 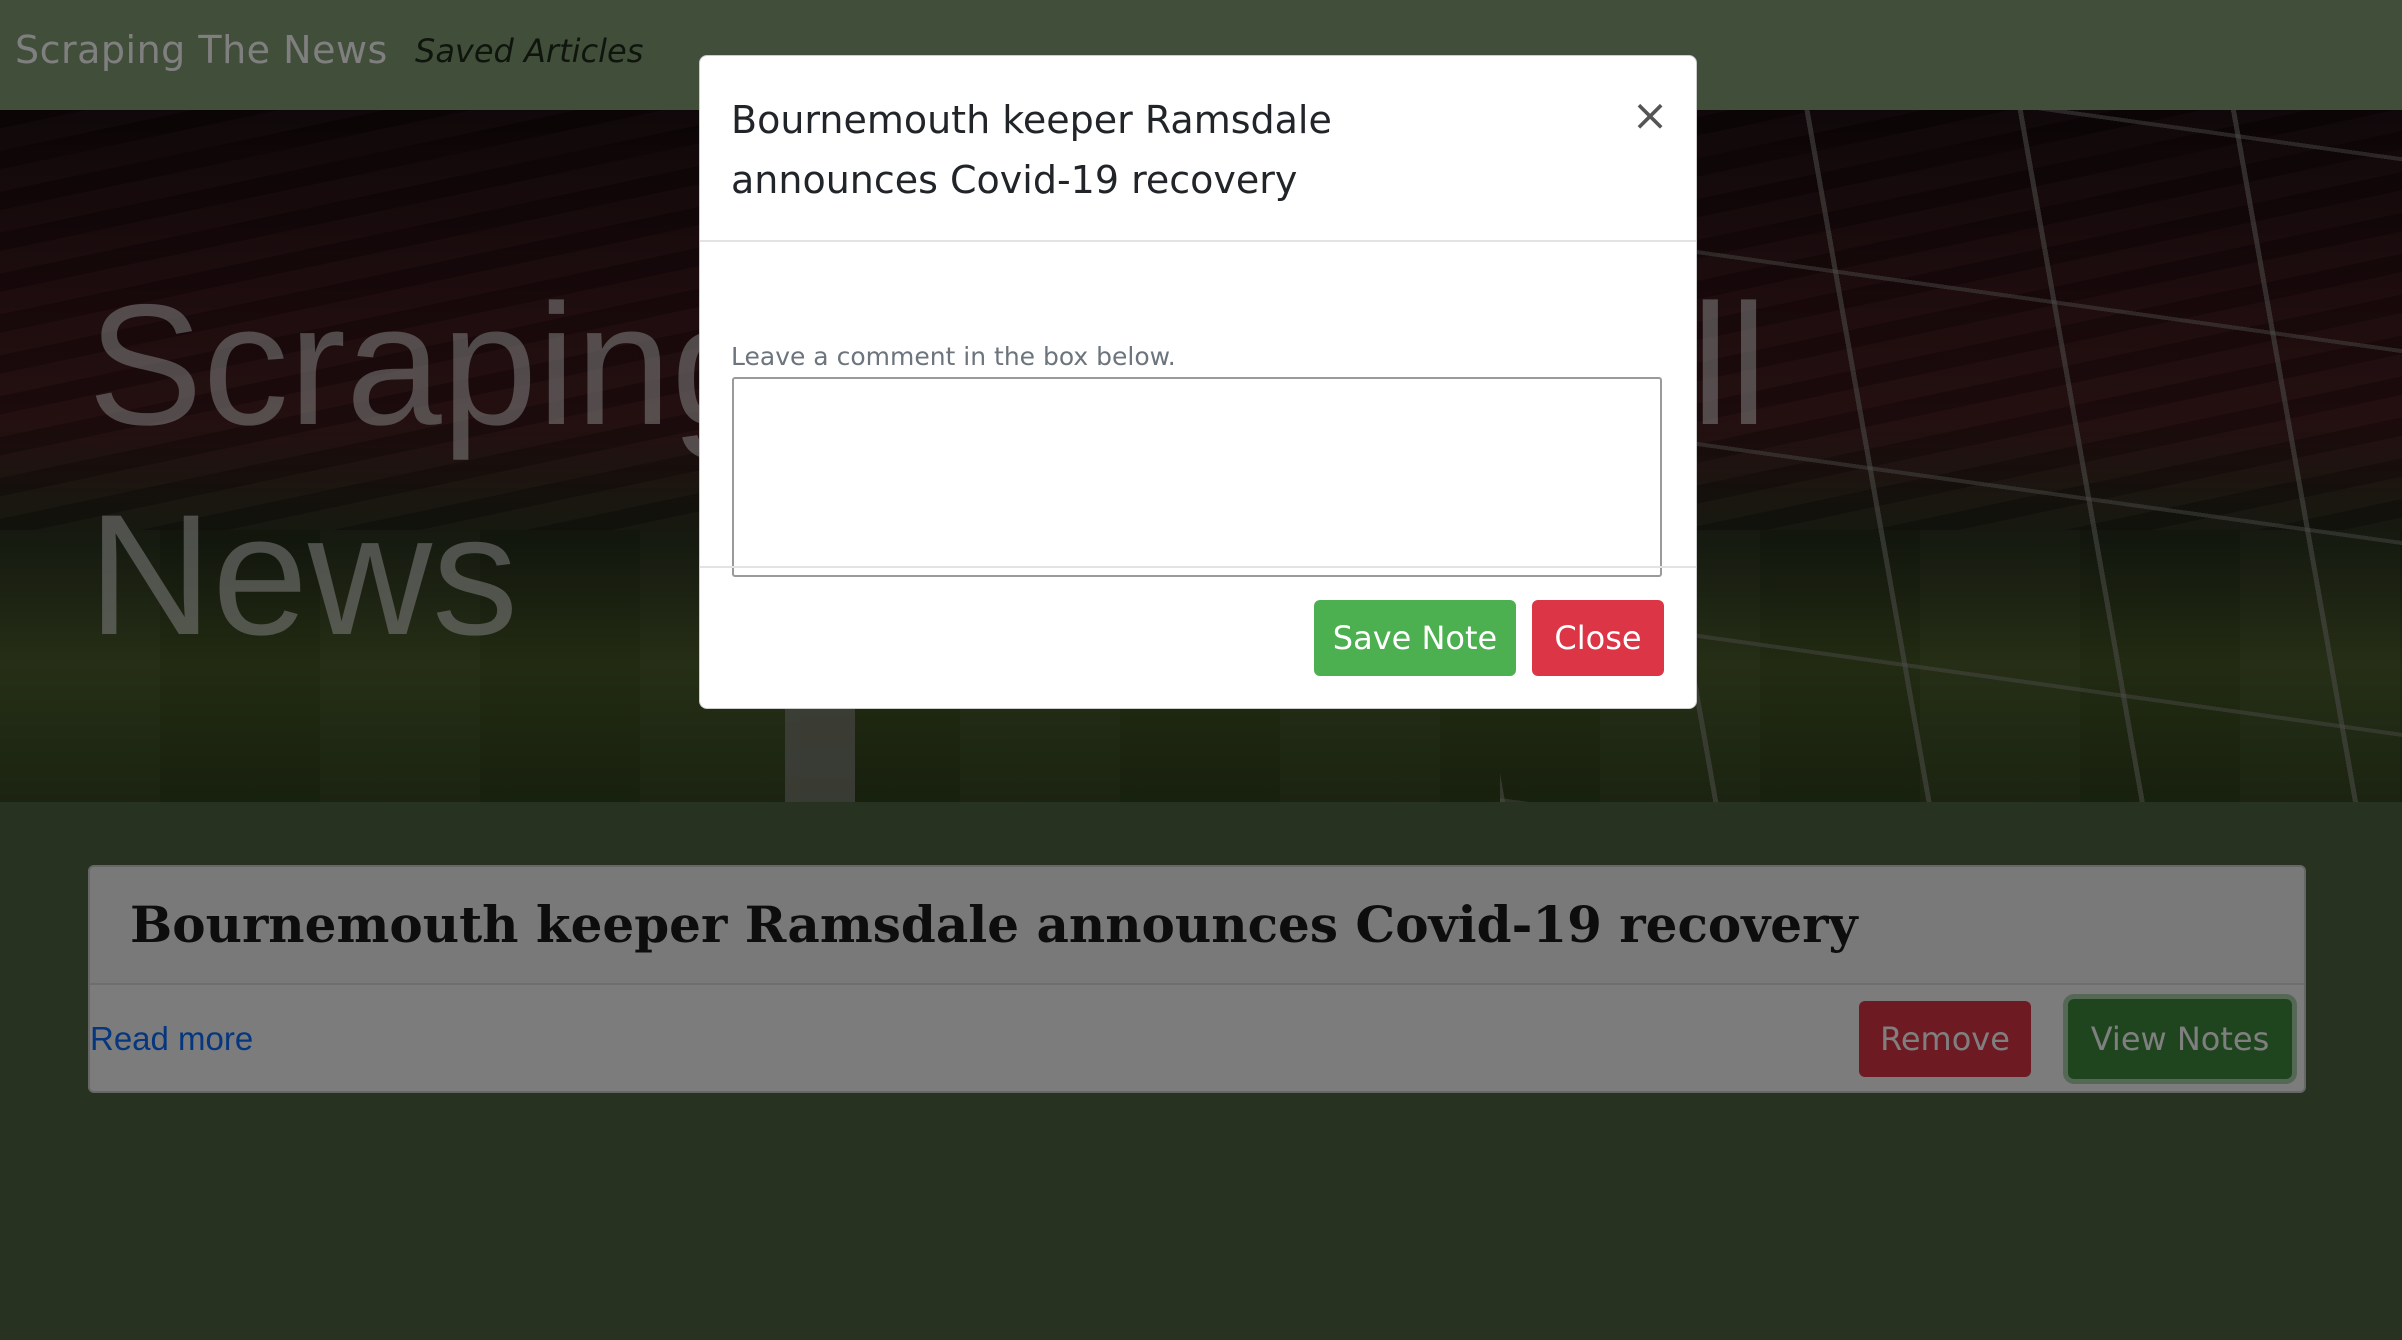 What do you see at coordinates (953, 356) in the screenshot?
I see `comment-label: Leave a comment in the box below.` at bounding box center [953, 356].